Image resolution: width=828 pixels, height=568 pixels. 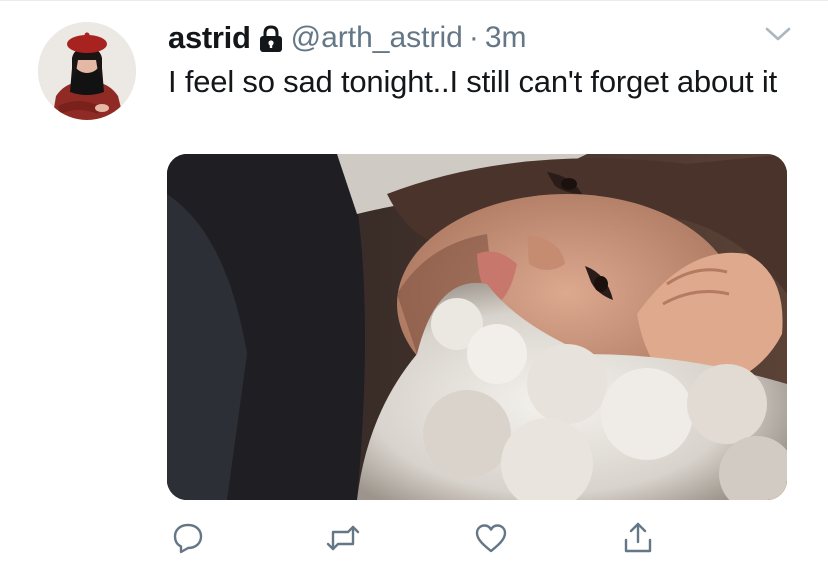 What do you see at coordinates (209, 38) in the screenshot?
I see `display-name: astrid` at bounding box center [209, 38].